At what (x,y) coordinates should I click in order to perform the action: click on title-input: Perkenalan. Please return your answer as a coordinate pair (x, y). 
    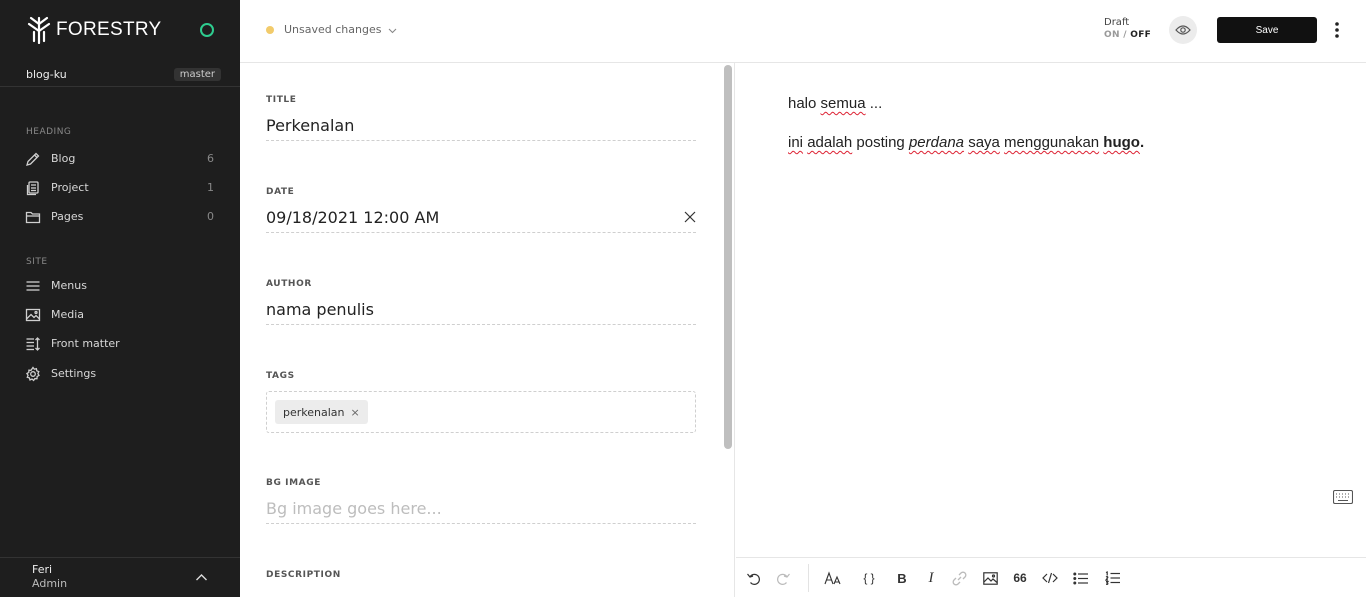
    Looking at the image, I should click on (481, 128).